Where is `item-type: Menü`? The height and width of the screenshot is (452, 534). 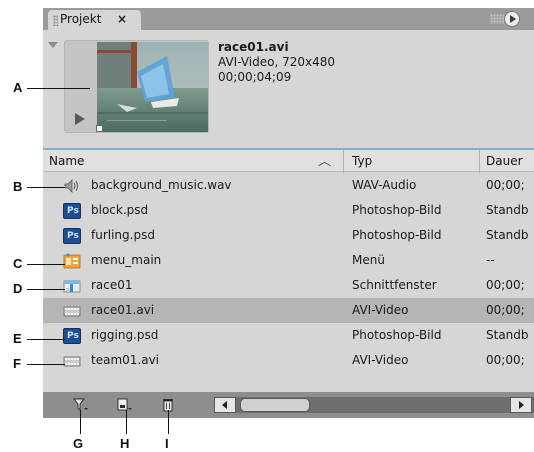 item-type: Menü is located at coordinates (368, 260).